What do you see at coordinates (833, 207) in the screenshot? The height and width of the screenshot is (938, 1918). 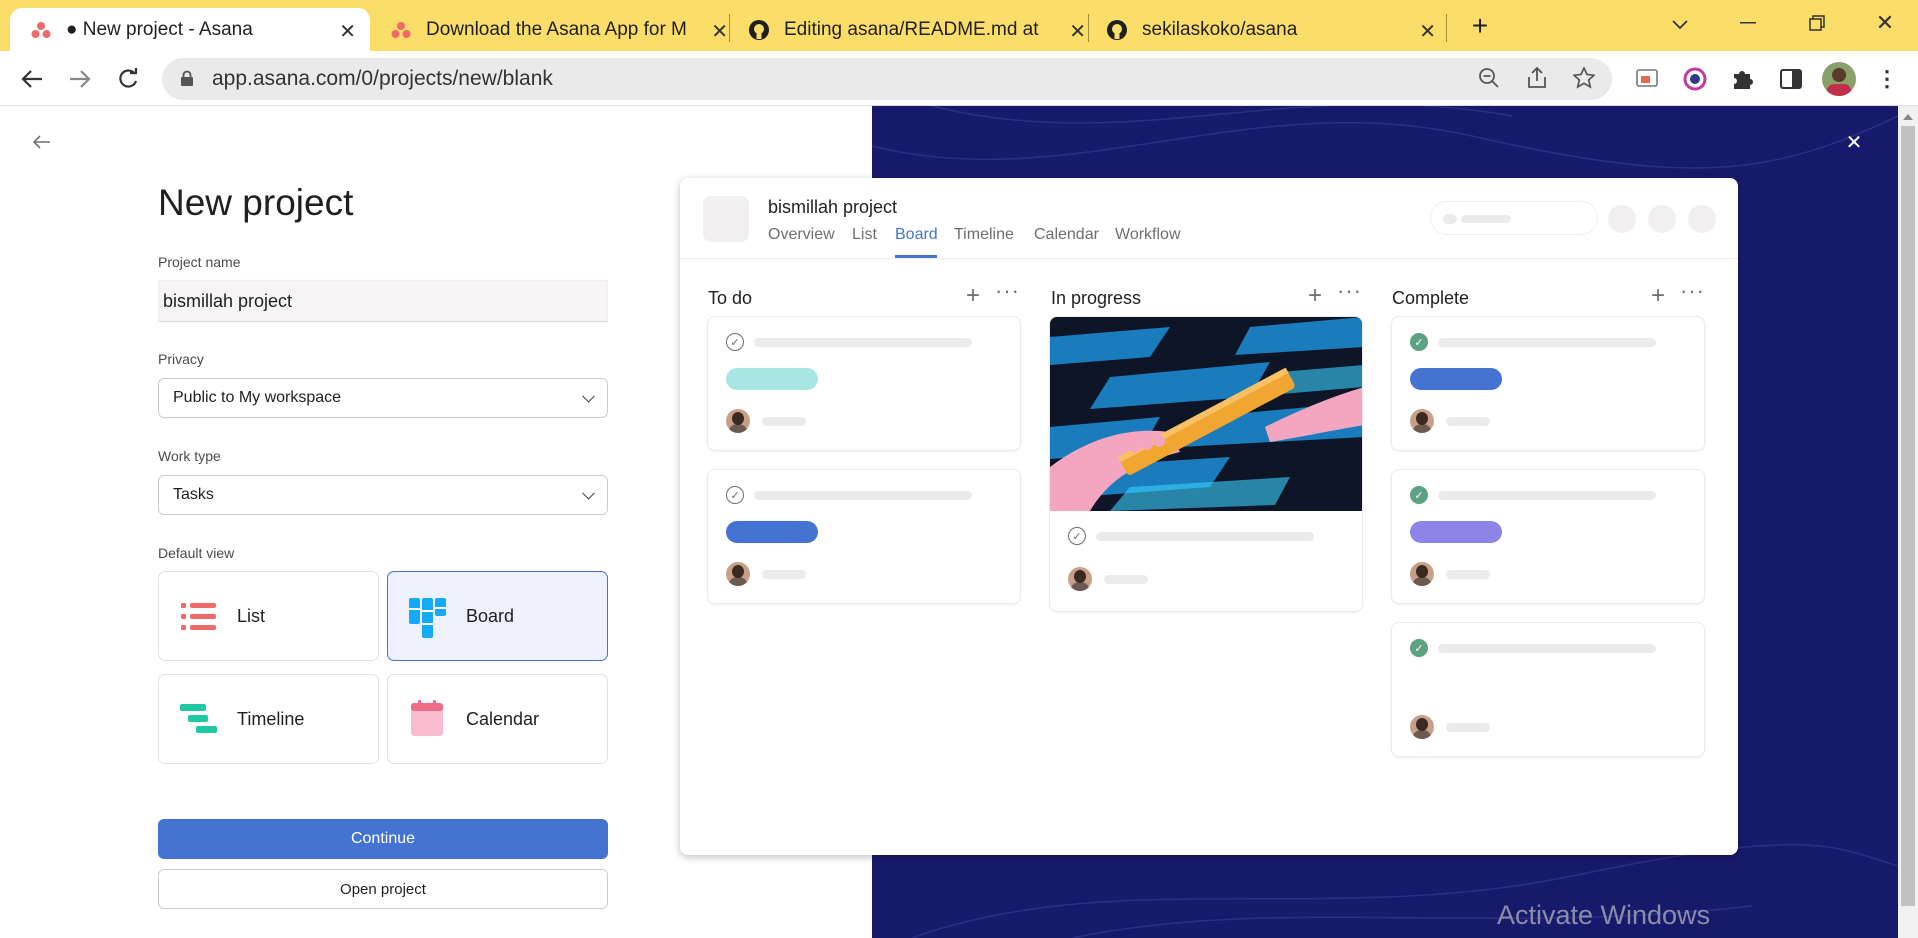 I see `preview-project-title: bismillah project` at bounding box center [833, 207].